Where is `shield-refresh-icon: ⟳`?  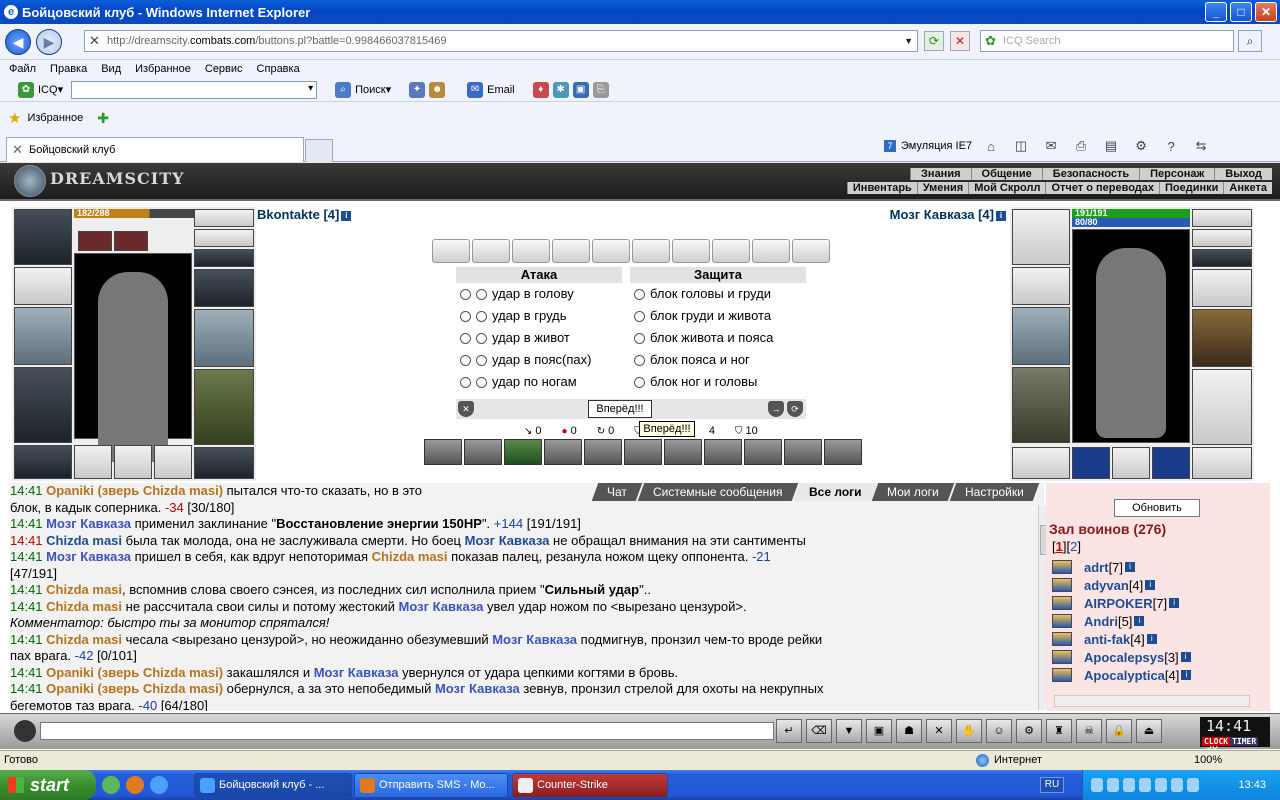 shield-refresh-icon: ⟳ is located at coordinates (795, 409).